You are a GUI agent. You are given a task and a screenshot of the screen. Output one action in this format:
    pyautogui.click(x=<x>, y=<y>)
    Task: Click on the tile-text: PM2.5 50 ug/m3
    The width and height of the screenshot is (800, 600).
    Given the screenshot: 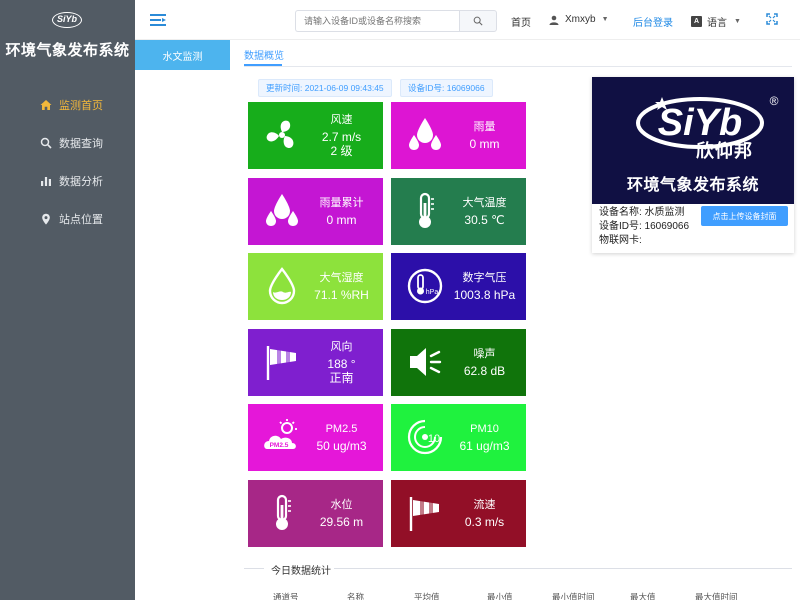 What is the action you would take?
    pyautogui.click(x=341, y=437)
    